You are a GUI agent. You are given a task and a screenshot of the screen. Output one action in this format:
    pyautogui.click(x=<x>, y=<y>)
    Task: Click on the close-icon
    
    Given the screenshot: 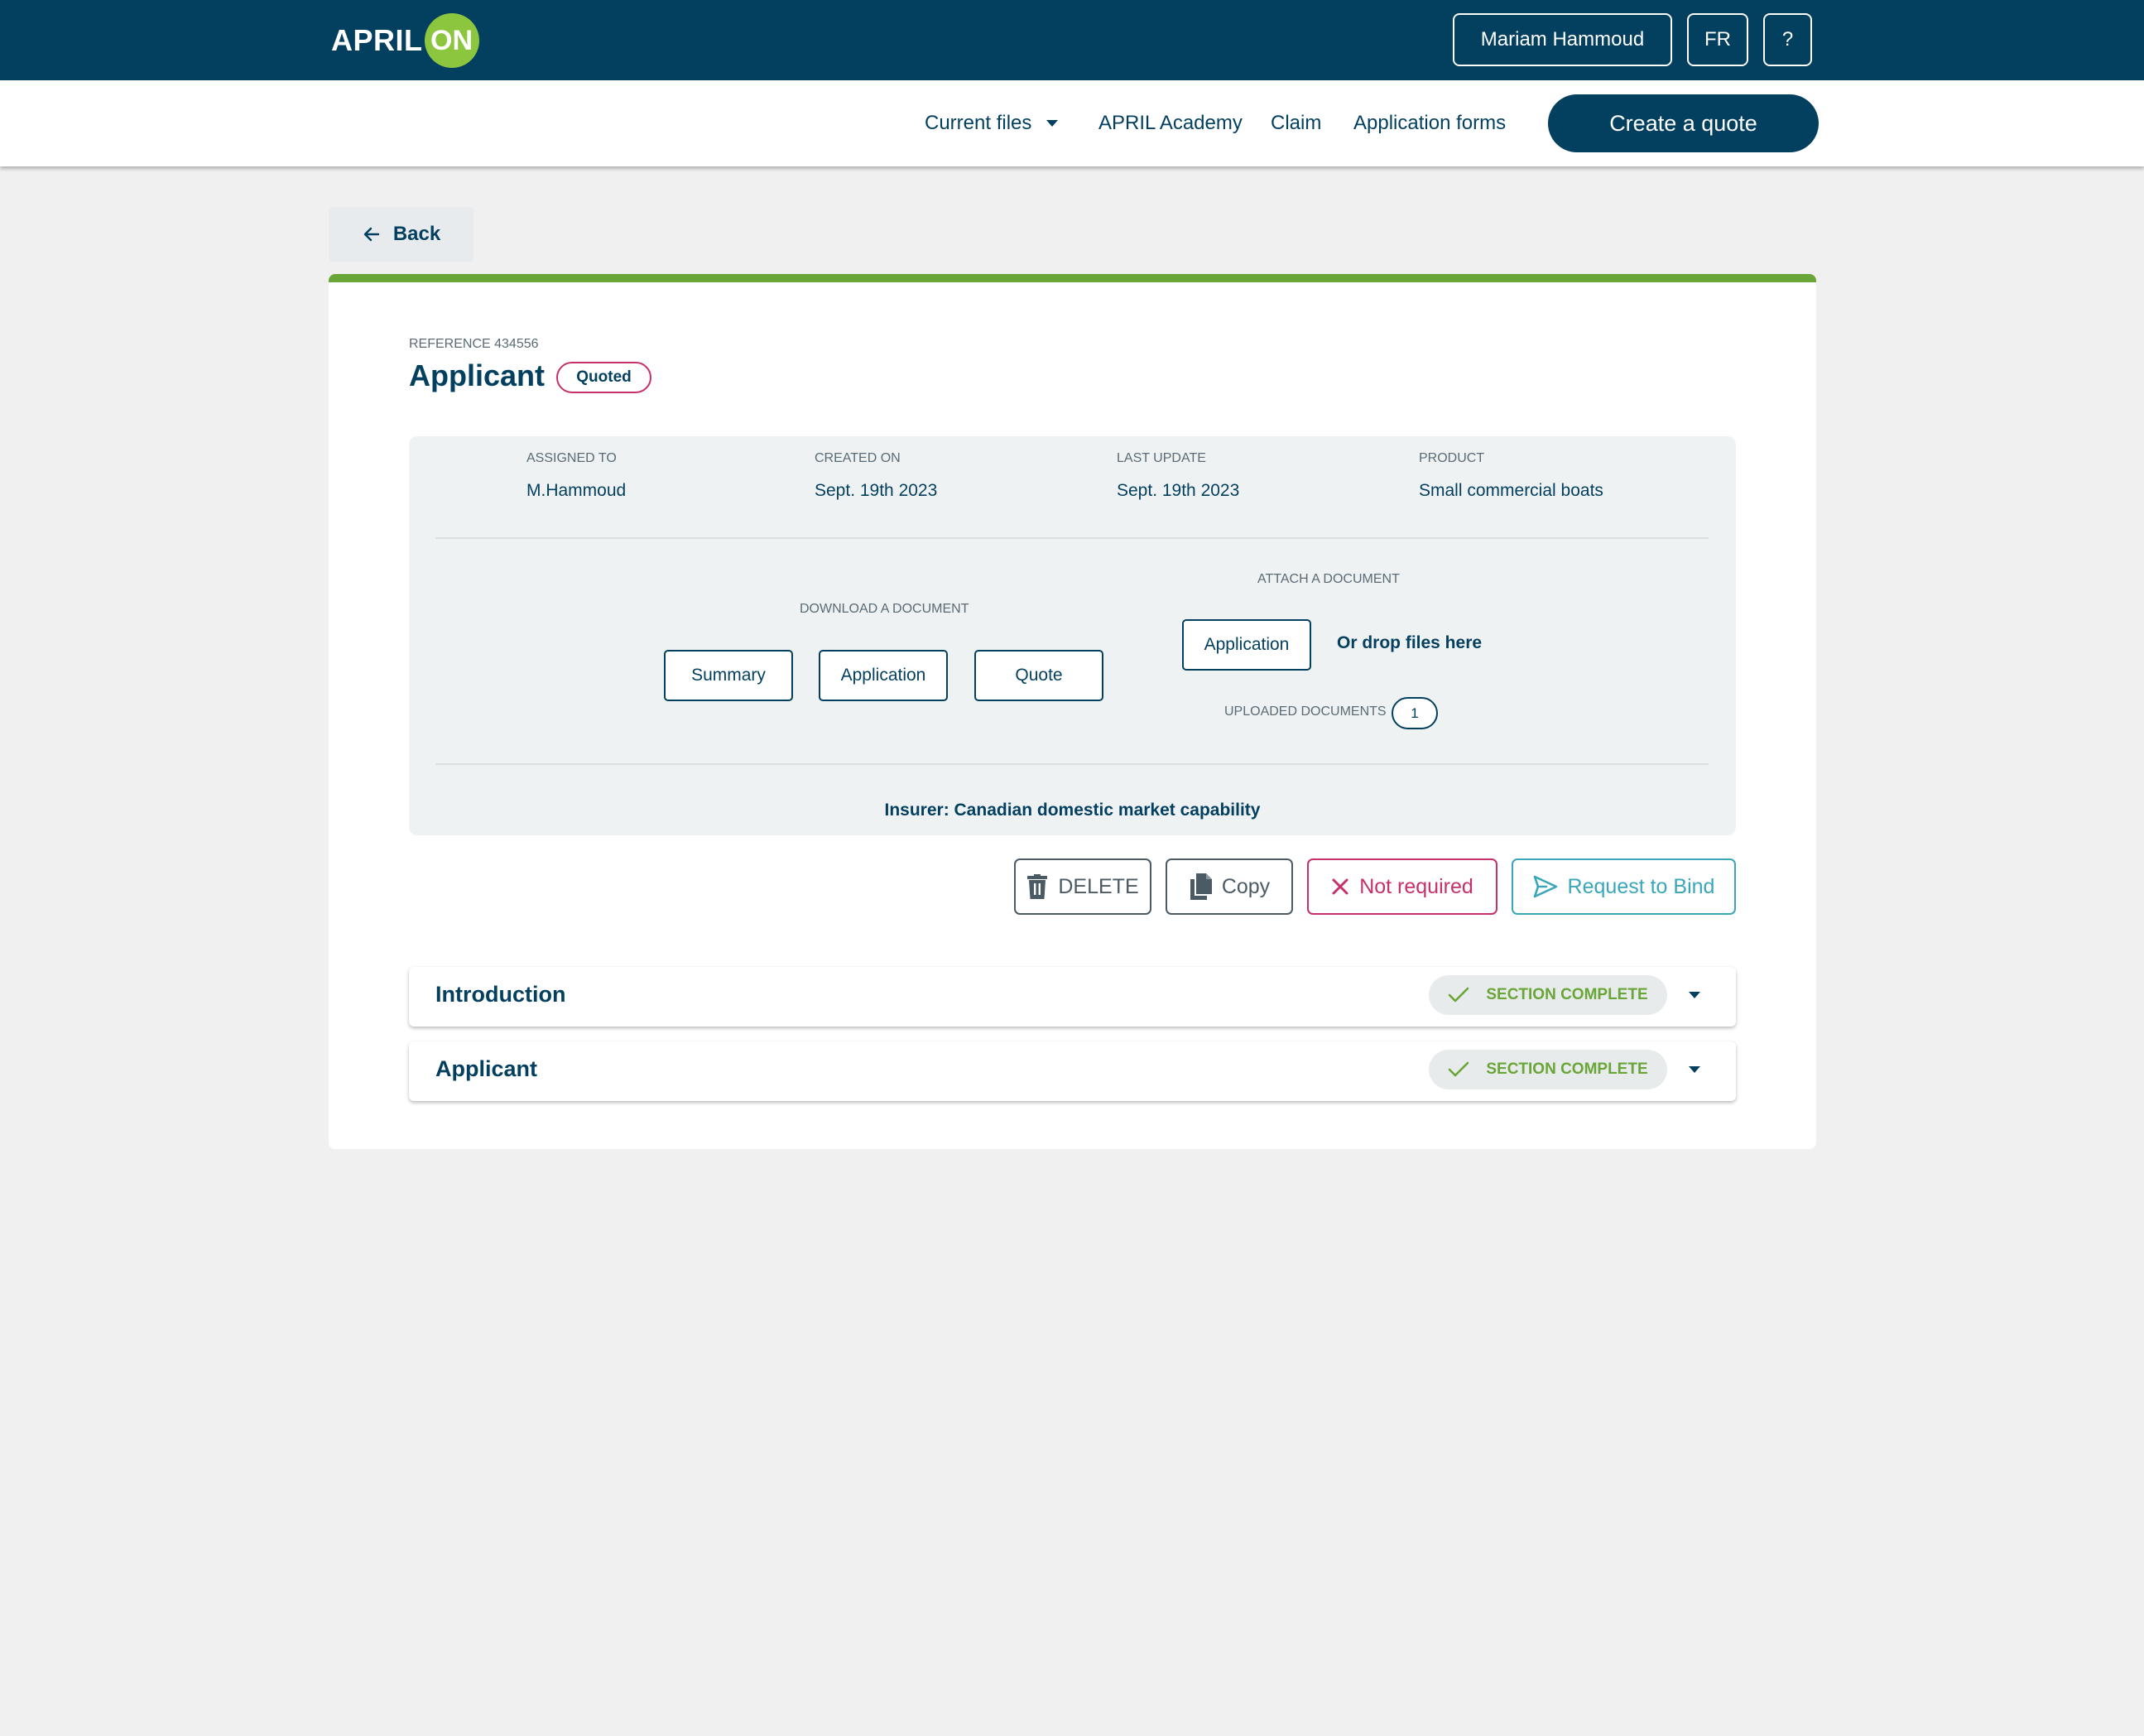 What is the action you would take?
    pyautogui.click(x=1340, y=887)
    